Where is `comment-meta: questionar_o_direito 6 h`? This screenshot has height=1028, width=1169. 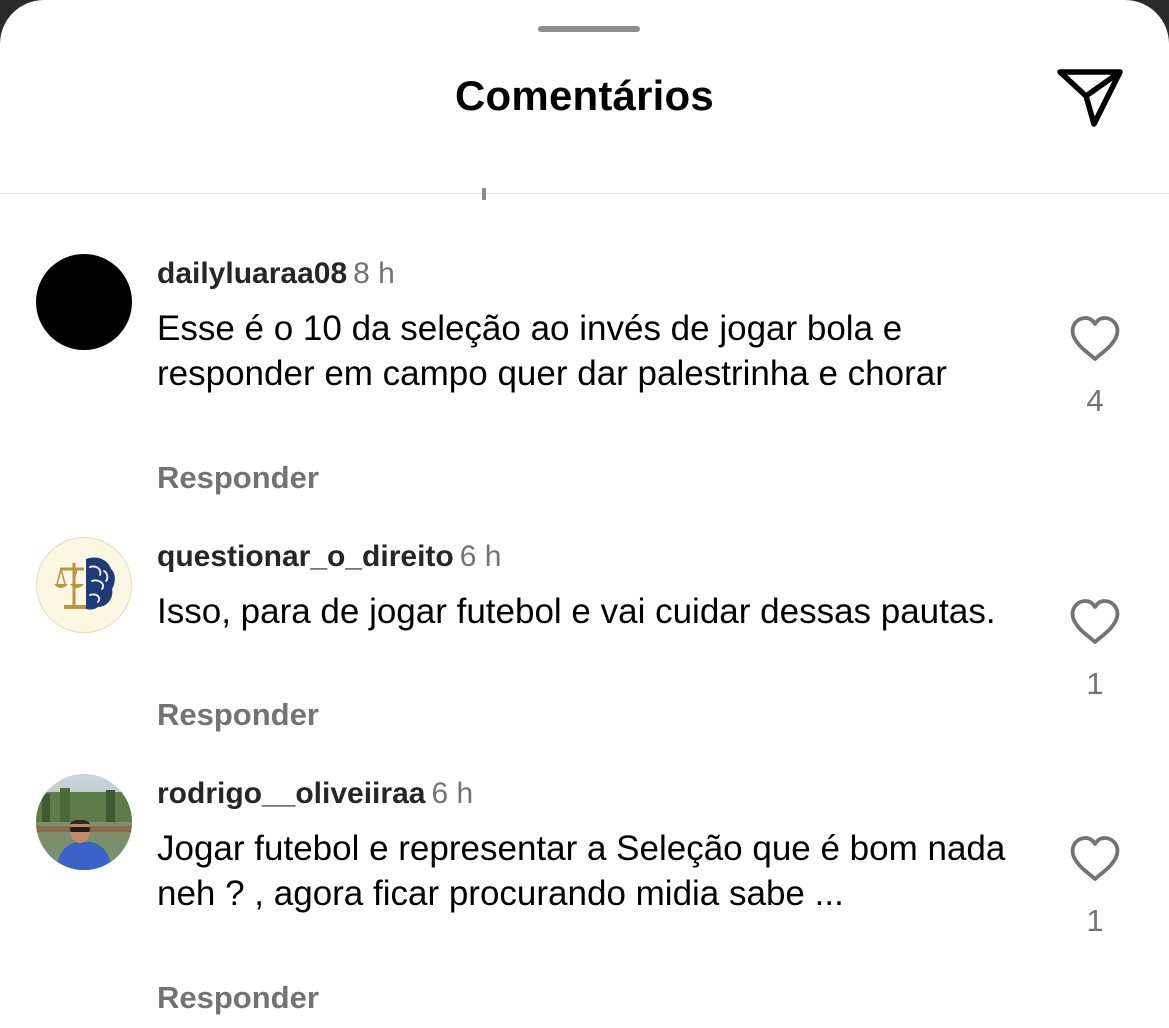
comment-meta: questionar_o_direito 6 h is located at coordinates (329, 557).